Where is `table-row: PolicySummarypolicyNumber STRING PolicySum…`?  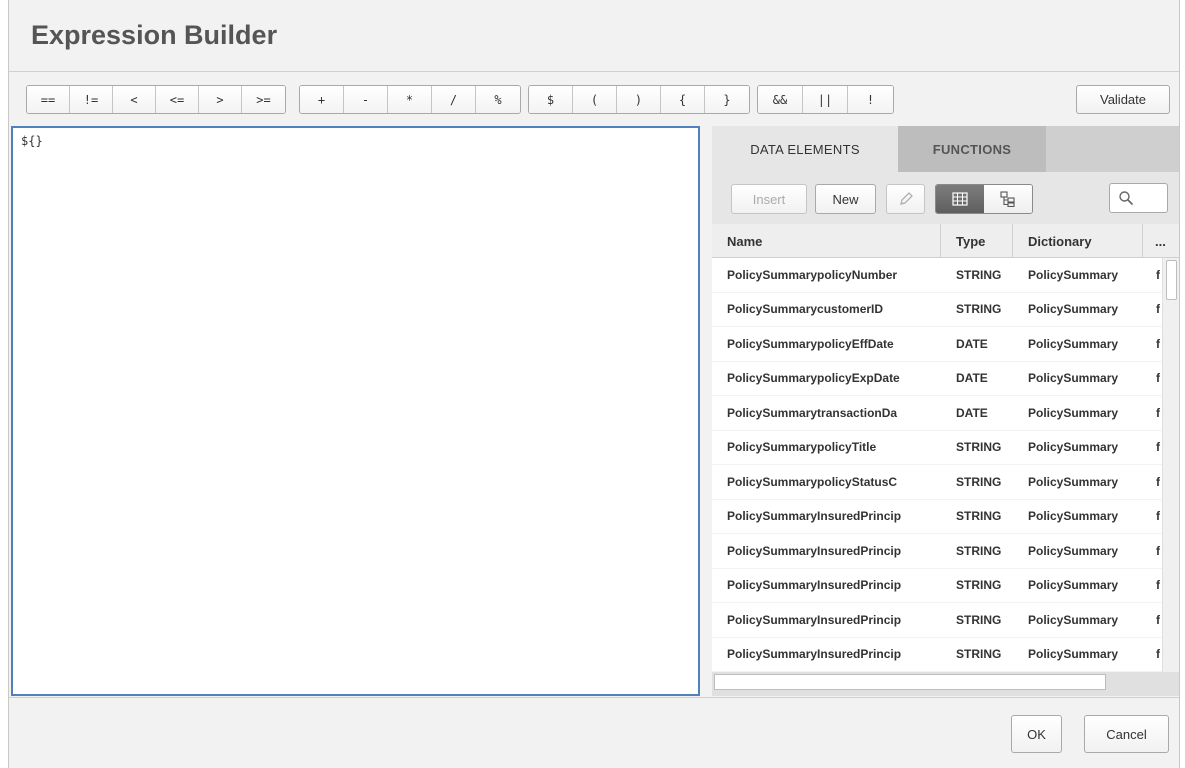 table-row: PolicySummarypolicyNumber STRING PolicySum… is located at coordinates (937, 275).